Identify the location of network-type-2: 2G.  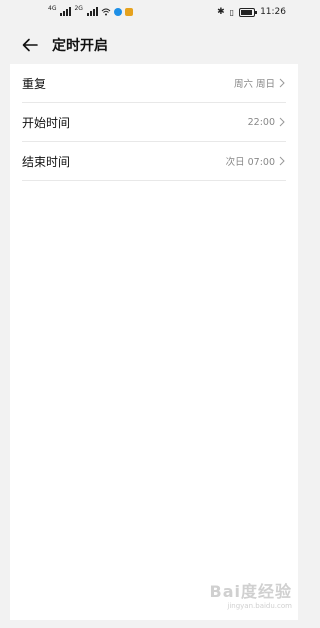
(78, 8).